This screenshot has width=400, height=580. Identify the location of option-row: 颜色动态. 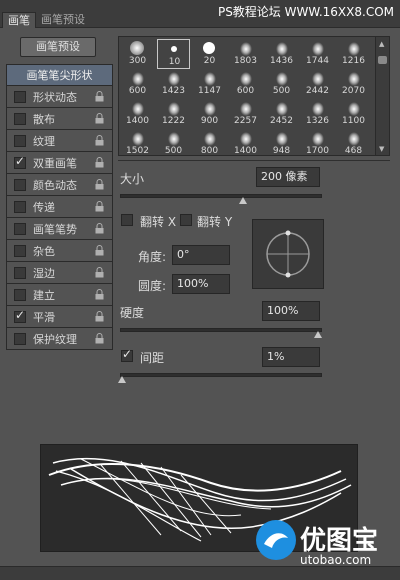
(59, 185).